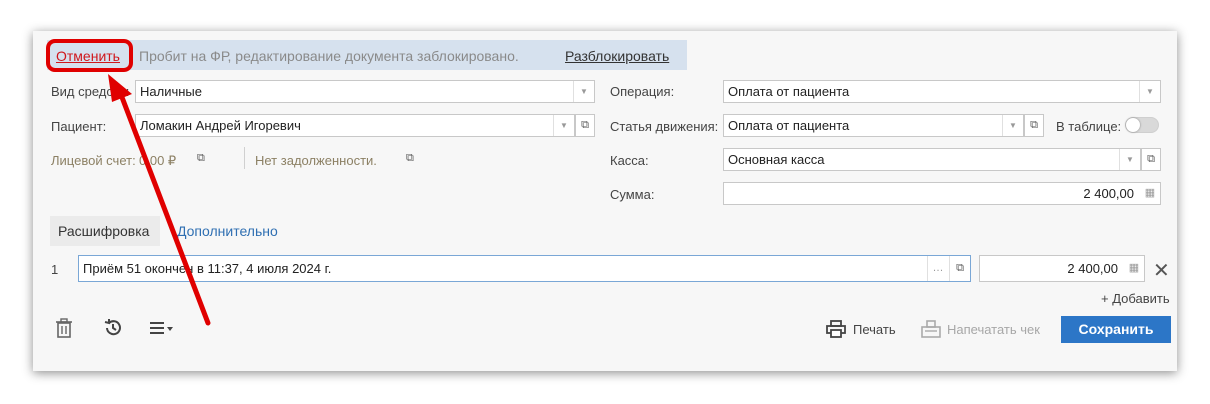 Image resolution: width=1210 pixels, height=404 pixels. What do you see at coordinates (227, 231) in the screenshot?
I see `tab-additional: Дополнительно` at bounding box center [227, 231].